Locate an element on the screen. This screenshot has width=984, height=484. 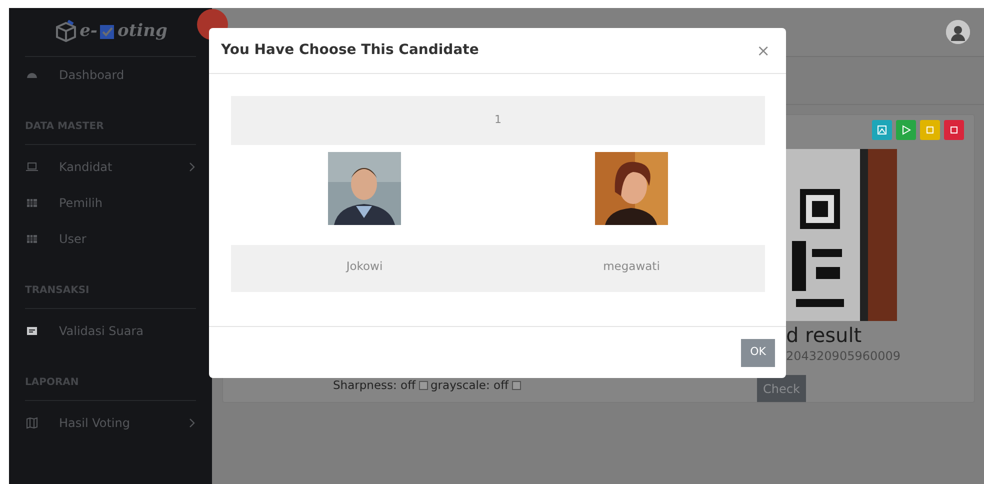
option-label: Sharpness: off is located at coordinates (374, 385).